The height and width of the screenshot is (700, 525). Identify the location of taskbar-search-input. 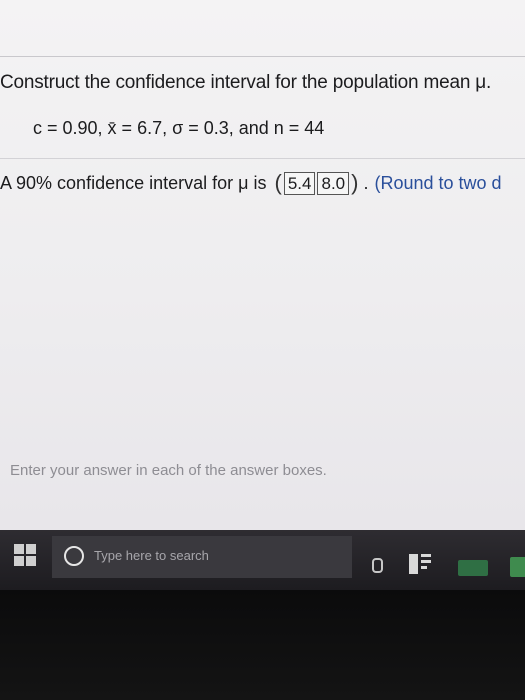
(219, 555).